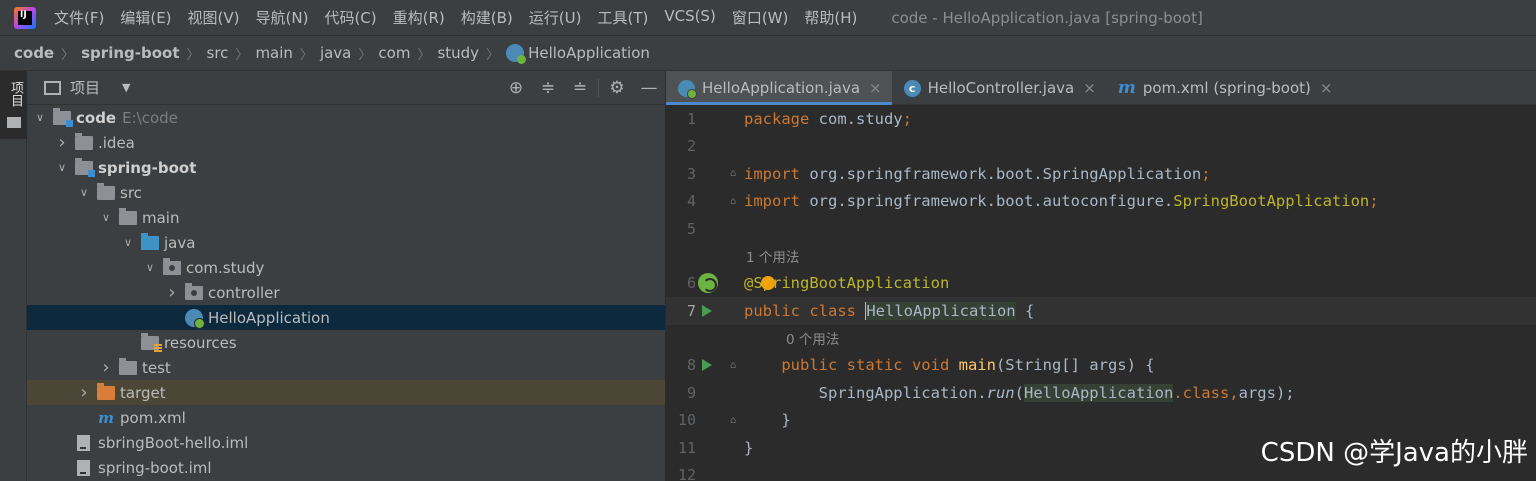 The image size is (1536, 481). I want to click on editor-tab: c HelloController.java ×, so click(999, 88).